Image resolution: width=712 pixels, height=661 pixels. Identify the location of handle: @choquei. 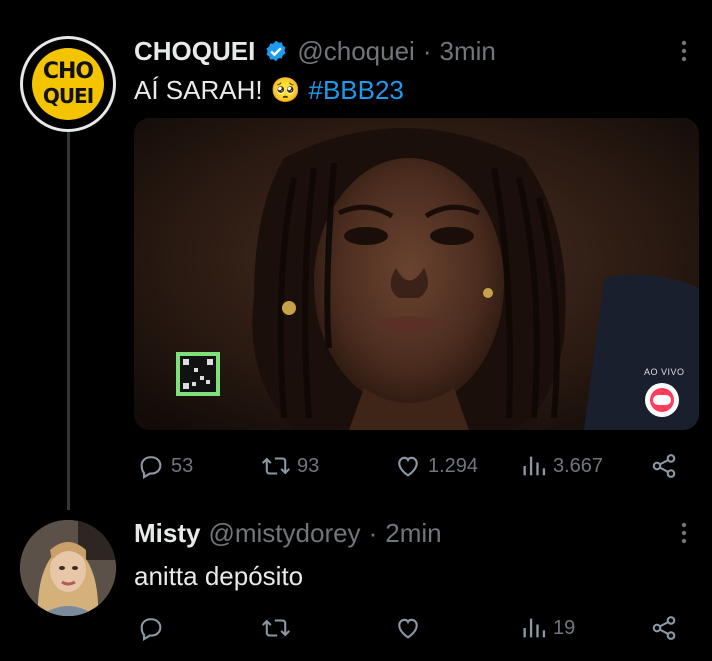
(355, 51).